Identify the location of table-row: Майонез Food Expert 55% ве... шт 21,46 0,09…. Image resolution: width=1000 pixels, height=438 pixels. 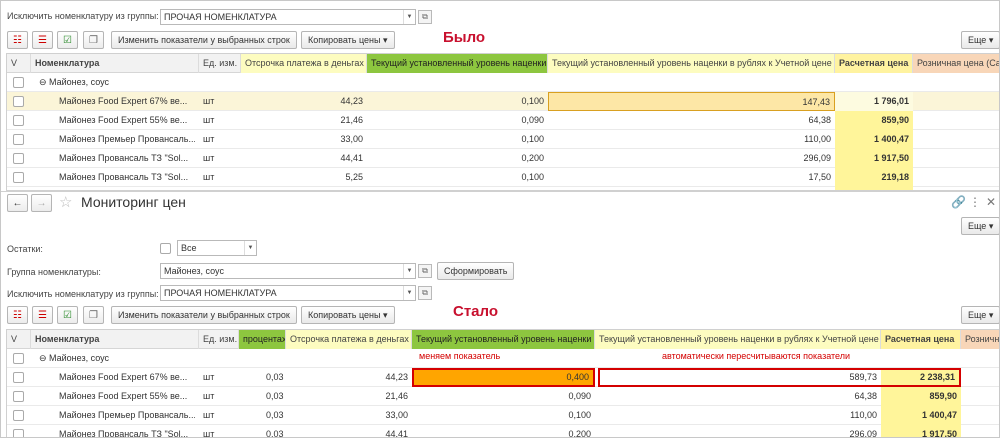
(503, 120).